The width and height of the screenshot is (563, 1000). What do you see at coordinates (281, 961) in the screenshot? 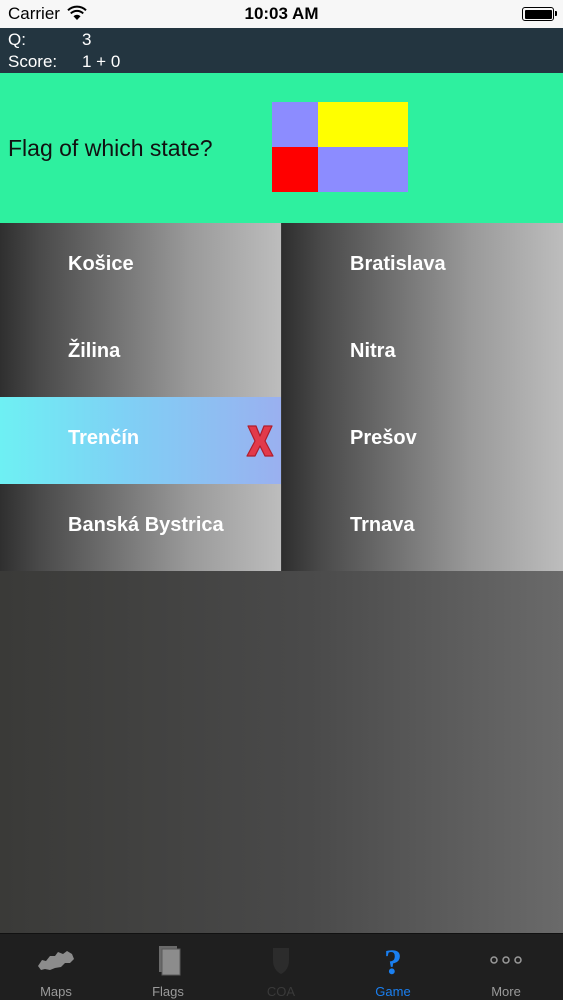
I see `coa-icon` at bounding box center [281, 961].